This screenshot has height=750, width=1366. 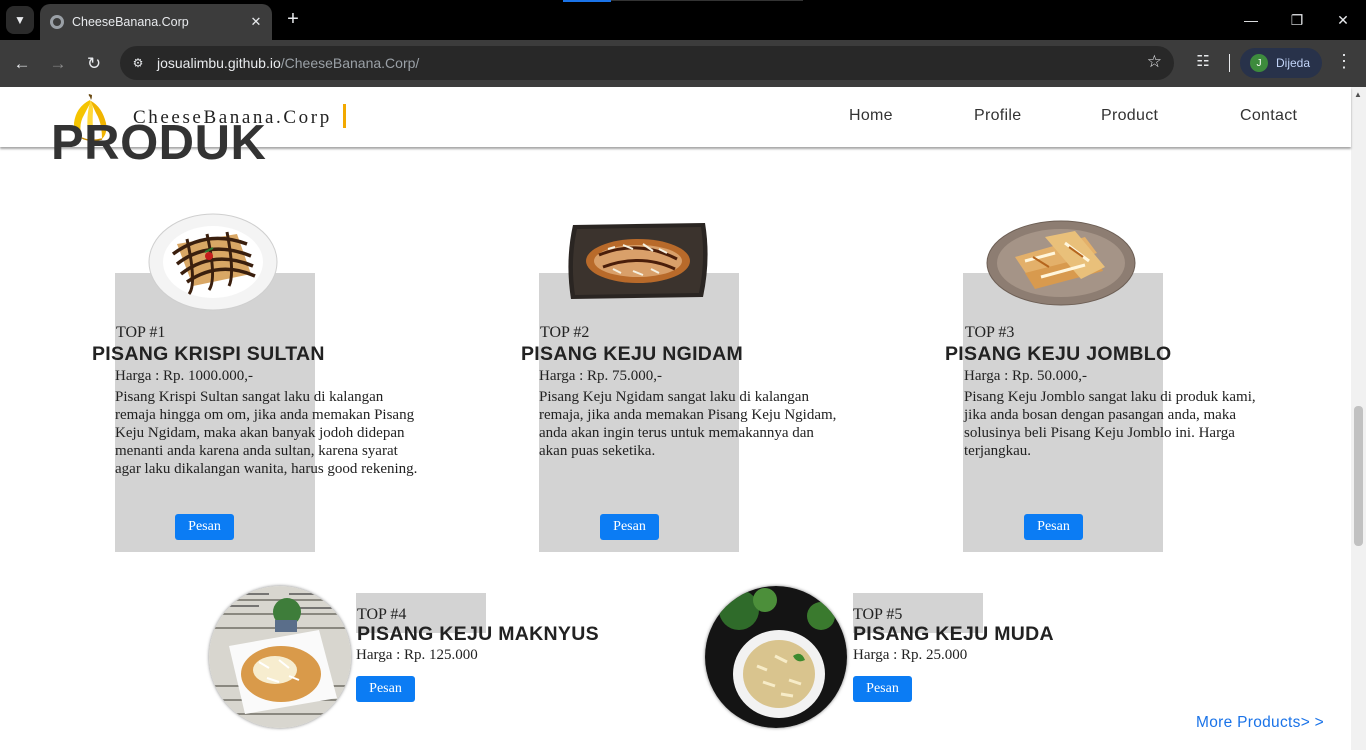 What do you see at coordinates (1297, 20) in the screenshot?
I see `restore-button: ❐` at bounding box center [1297, 20].